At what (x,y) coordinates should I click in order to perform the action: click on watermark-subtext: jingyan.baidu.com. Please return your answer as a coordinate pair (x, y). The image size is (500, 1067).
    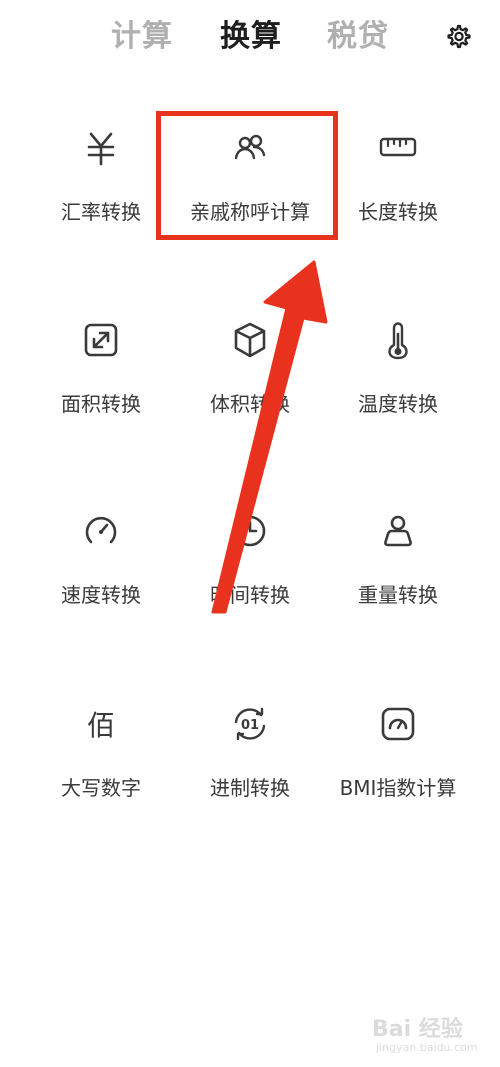
    Looking at the image, I should click on (427, 1047).